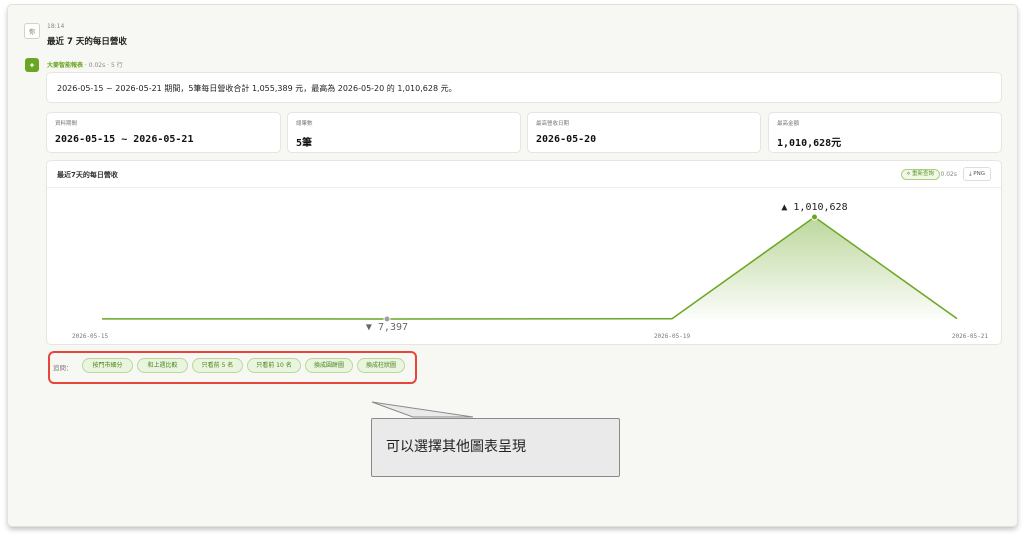 The height and width of the screenshot is (537, 1024). What do you see at coordinates (103, 65) in the screenshot?
I see `bot-meta-detail: · 0.02s · 5 行` at bounding box center [103, 65].